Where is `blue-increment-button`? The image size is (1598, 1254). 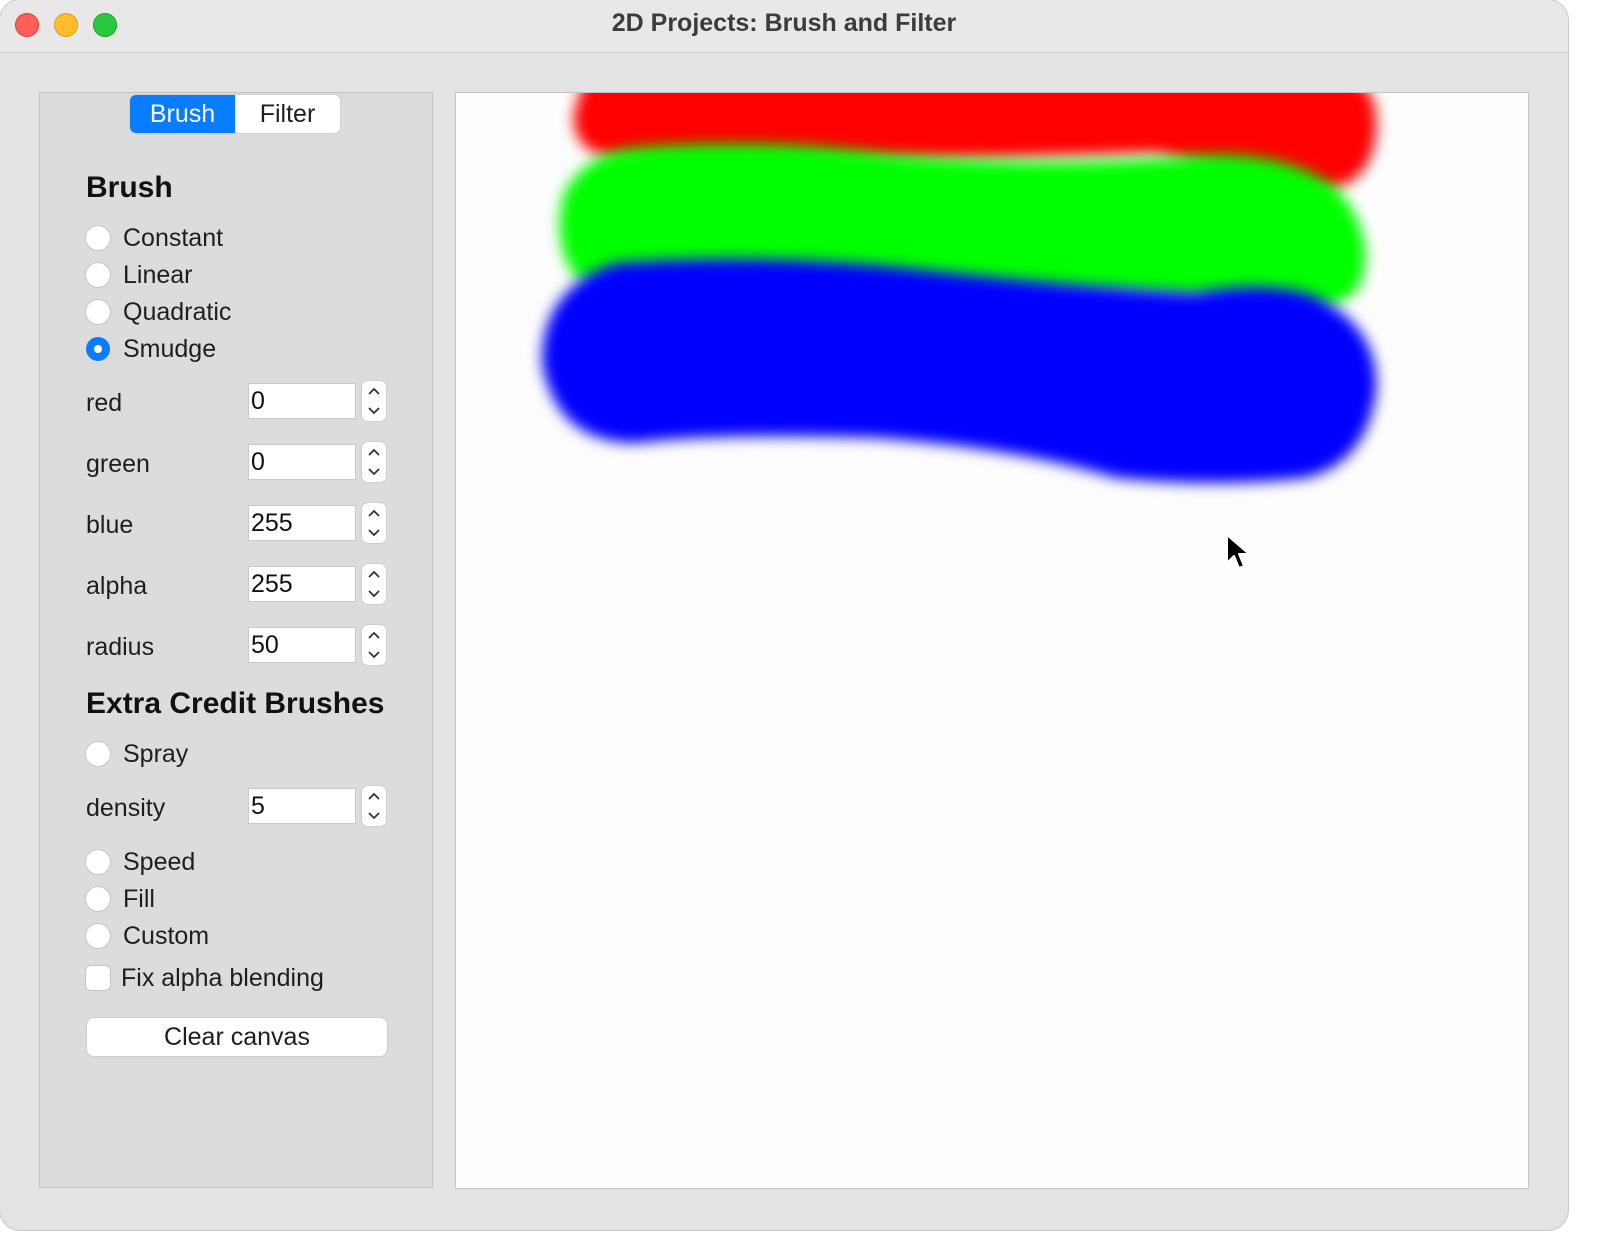 blue-increment-button is located at coordinates (374, 513).